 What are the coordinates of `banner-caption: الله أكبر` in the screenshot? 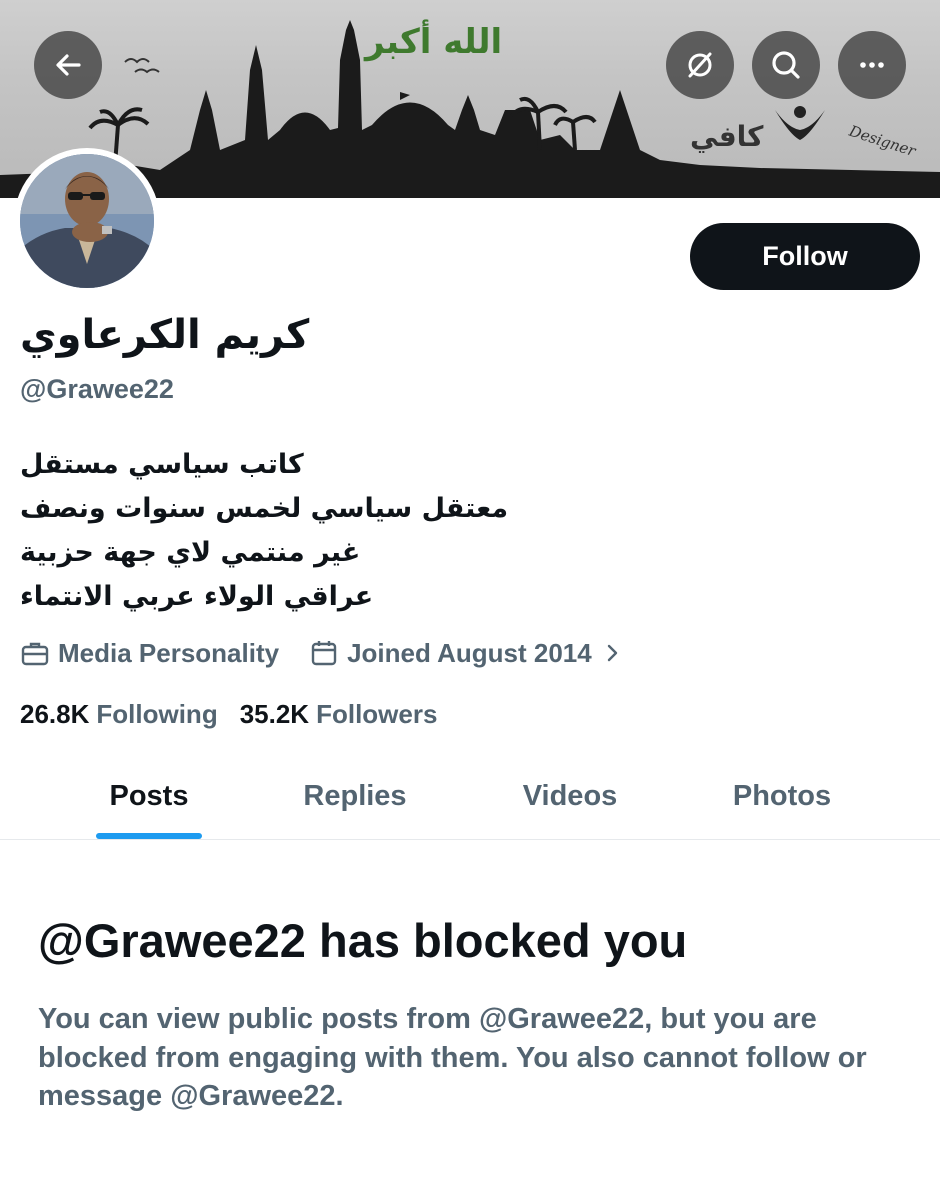 It's located at (434, 42).